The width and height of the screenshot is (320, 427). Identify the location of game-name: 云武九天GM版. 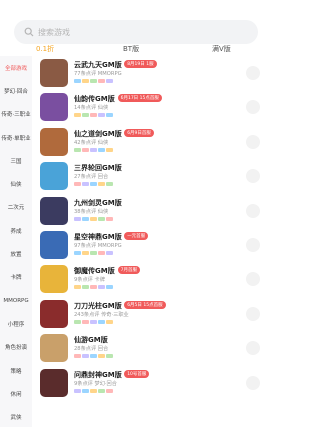
(98, 65).